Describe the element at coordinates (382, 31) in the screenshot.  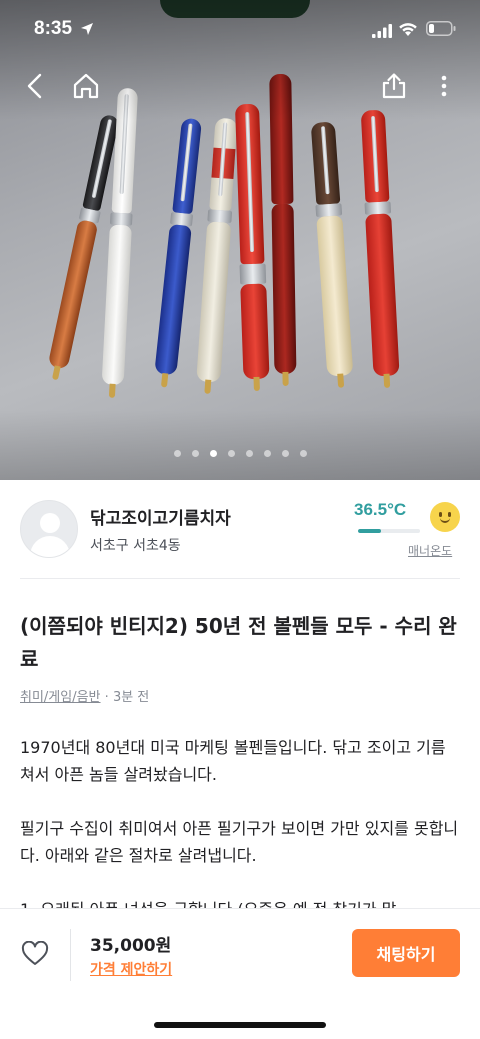
I see `signal-icon` at that location.